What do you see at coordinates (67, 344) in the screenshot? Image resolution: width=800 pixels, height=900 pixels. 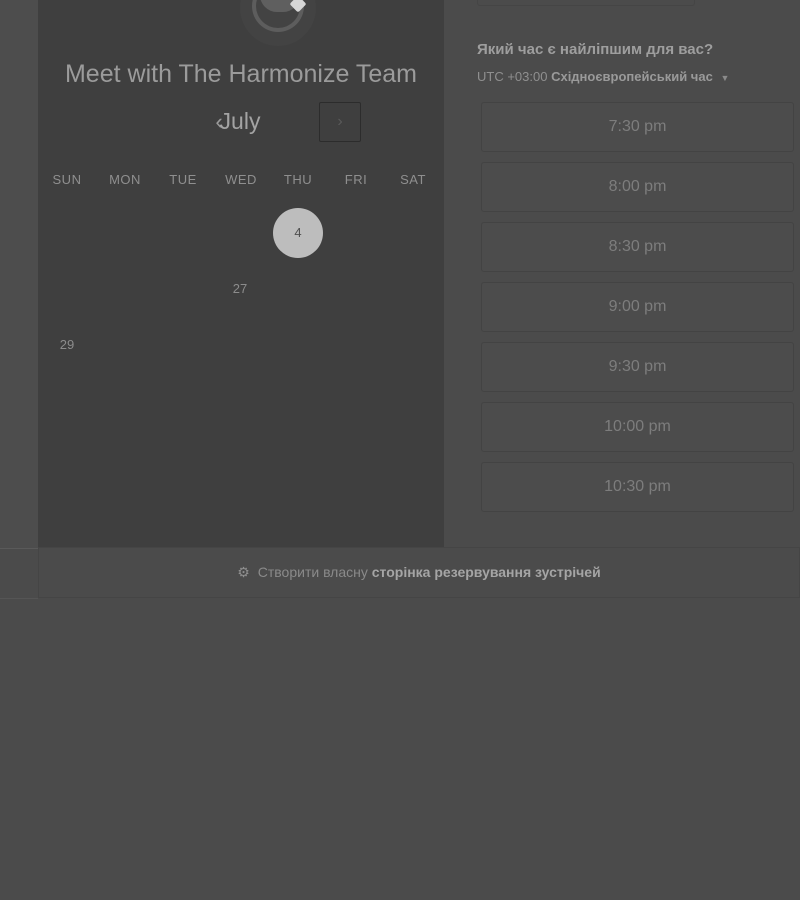 I see `calendar-day: 29` at bounding box center [67, 344].